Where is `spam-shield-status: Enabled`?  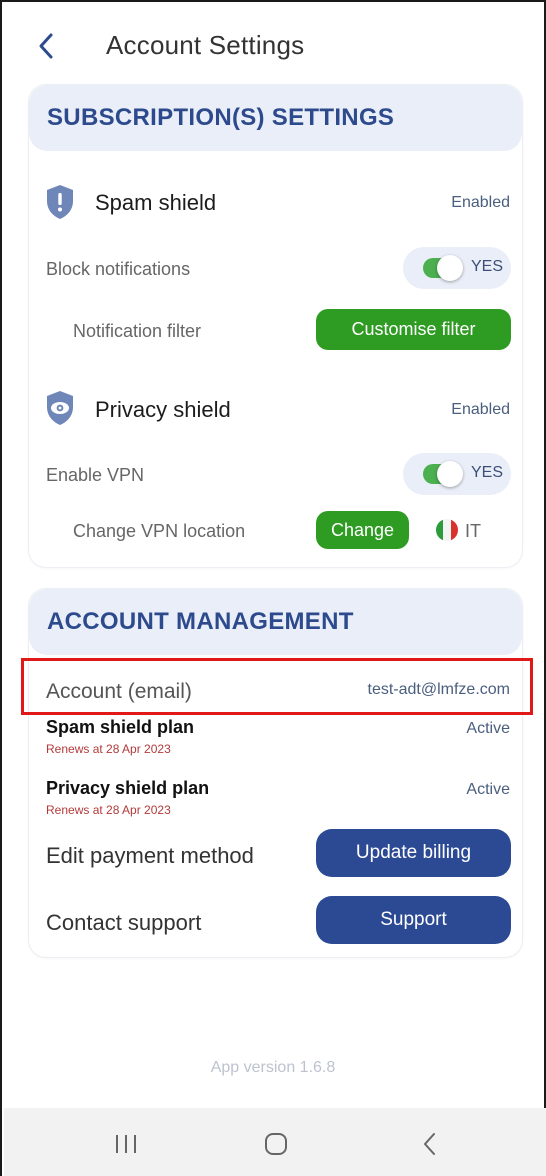
spam-shield-status: Enabled is located at coordinates (480, 202).